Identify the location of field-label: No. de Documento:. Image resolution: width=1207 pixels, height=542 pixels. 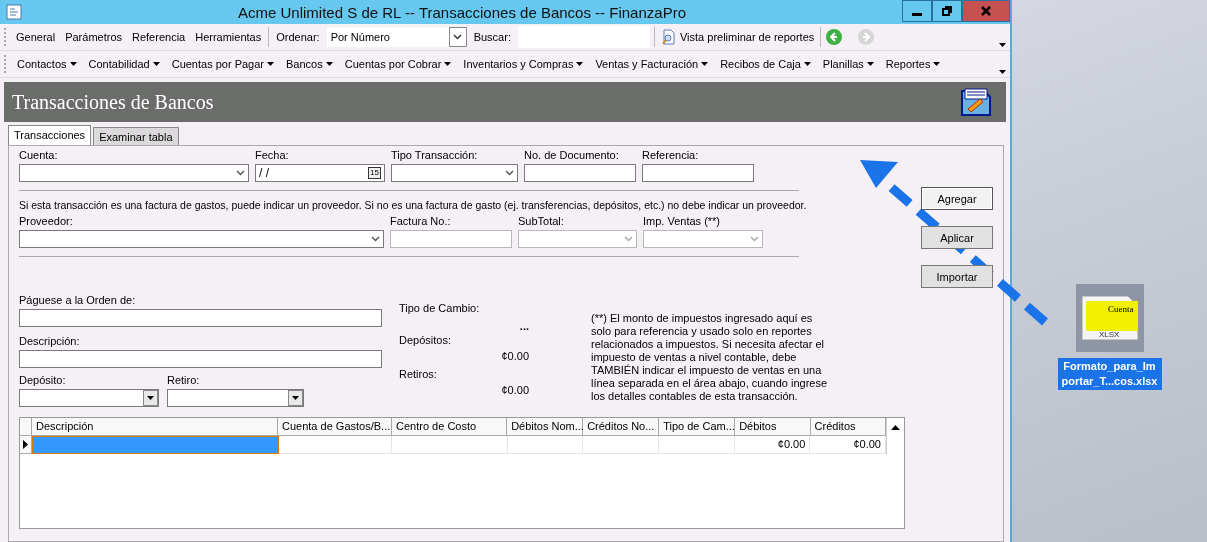
(572, 156).